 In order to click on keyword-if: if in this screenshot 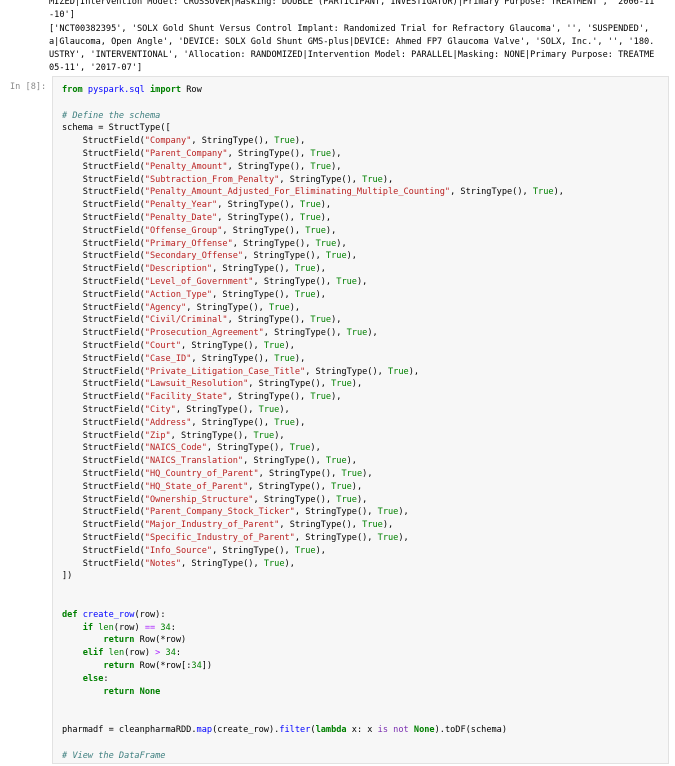, I will do `click(88, 627)`.